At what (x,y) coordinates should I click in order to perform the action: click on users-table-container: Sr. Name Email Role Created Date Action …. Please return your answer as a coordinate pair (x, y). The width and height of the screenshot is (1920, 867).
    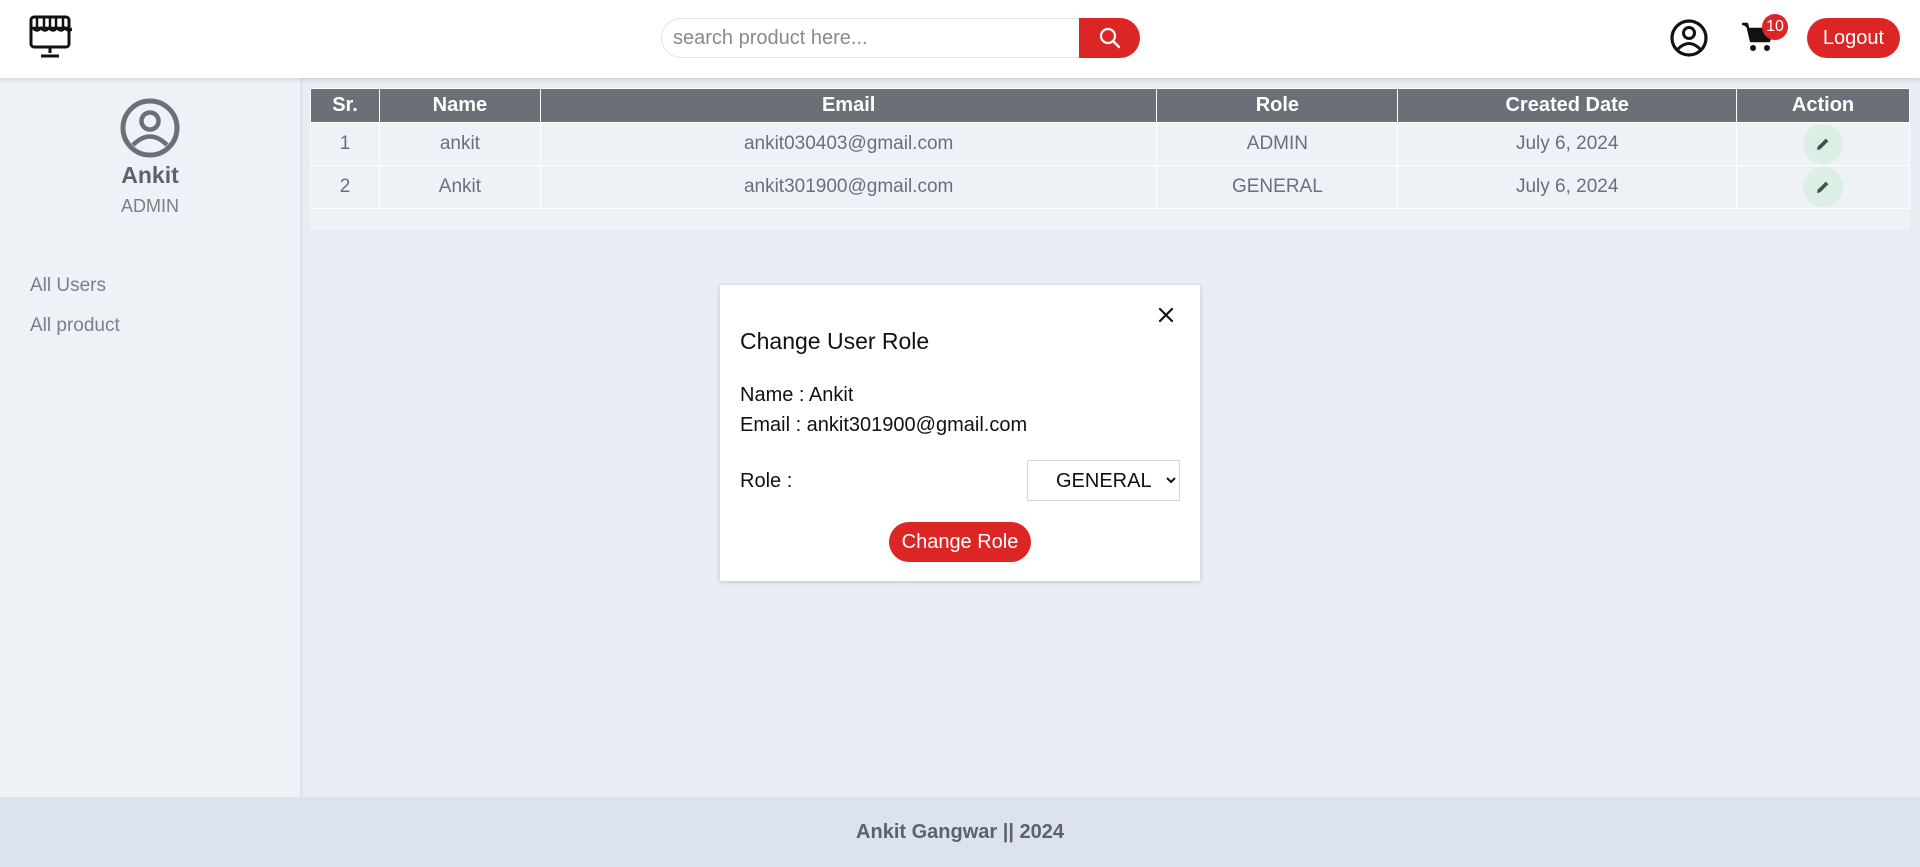
    Looking at the image, I should click on (1110, 159).